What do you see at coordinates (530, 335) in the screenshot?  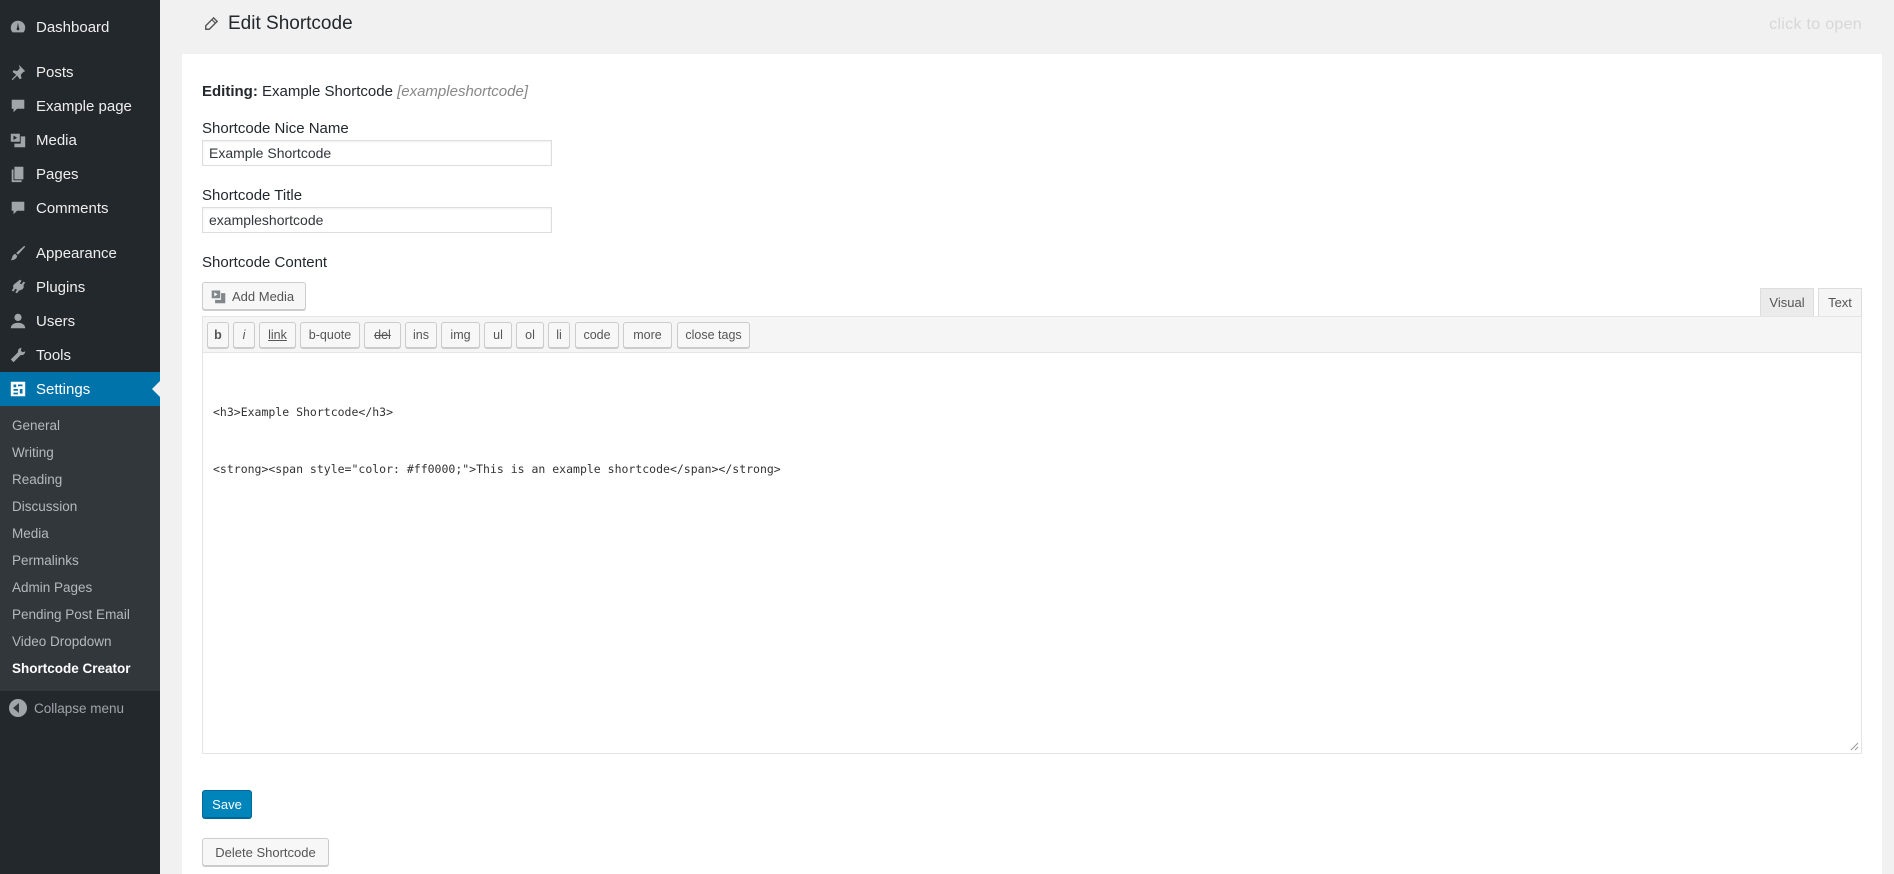 I see `qt-ol-button: ol` at bounding box center [530, 335].